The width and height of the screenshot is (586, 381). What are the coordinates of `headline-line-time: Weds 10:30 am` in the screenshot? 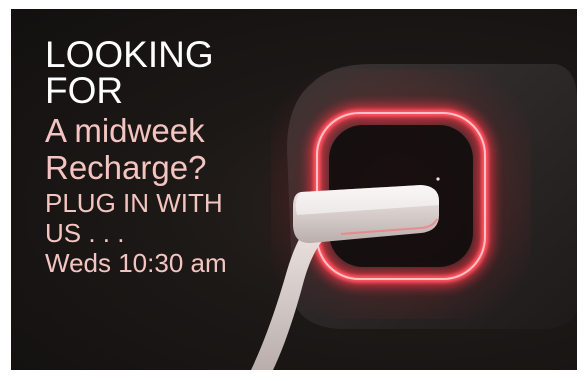 It's located at (136, 263).